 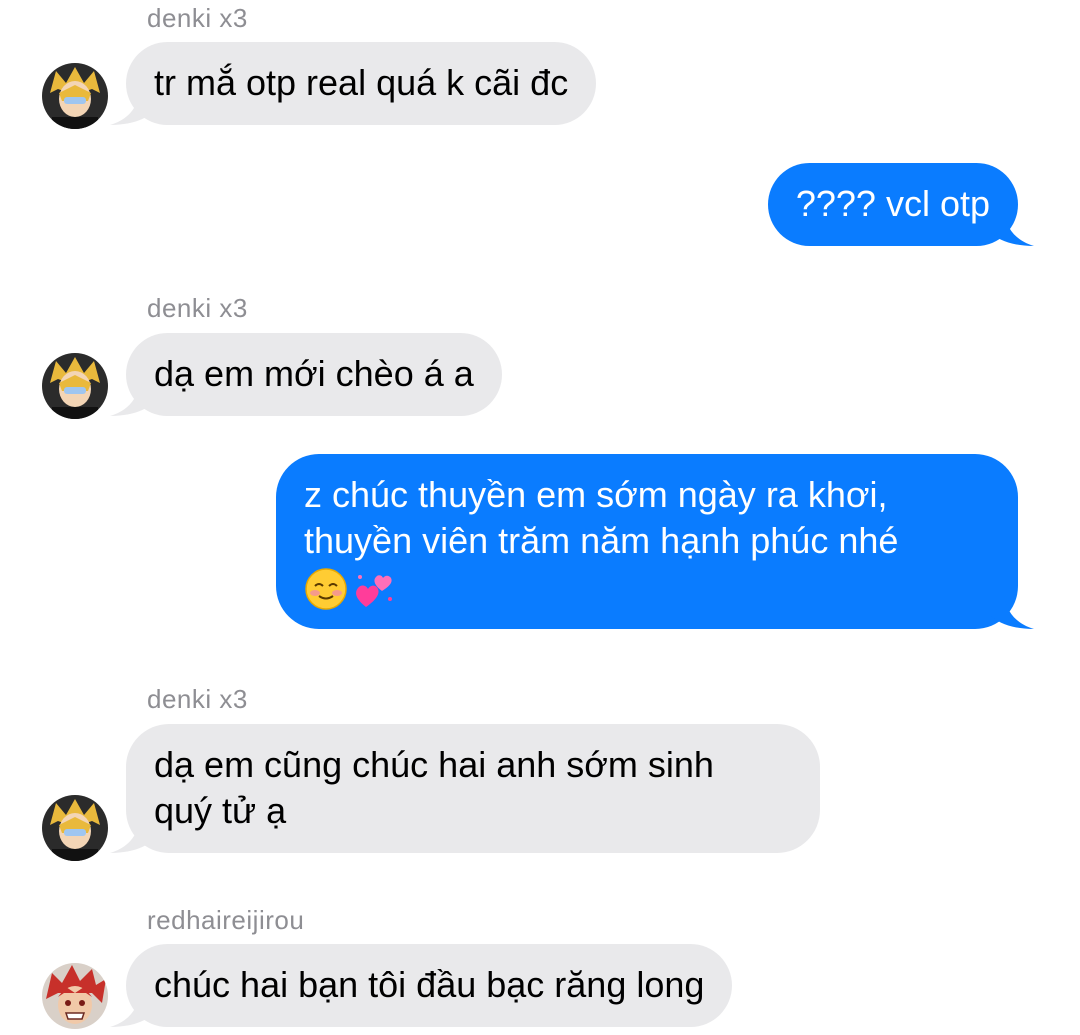 I want to click on message-text: dạ em mới chèo á a, so click(x=314, y=373).